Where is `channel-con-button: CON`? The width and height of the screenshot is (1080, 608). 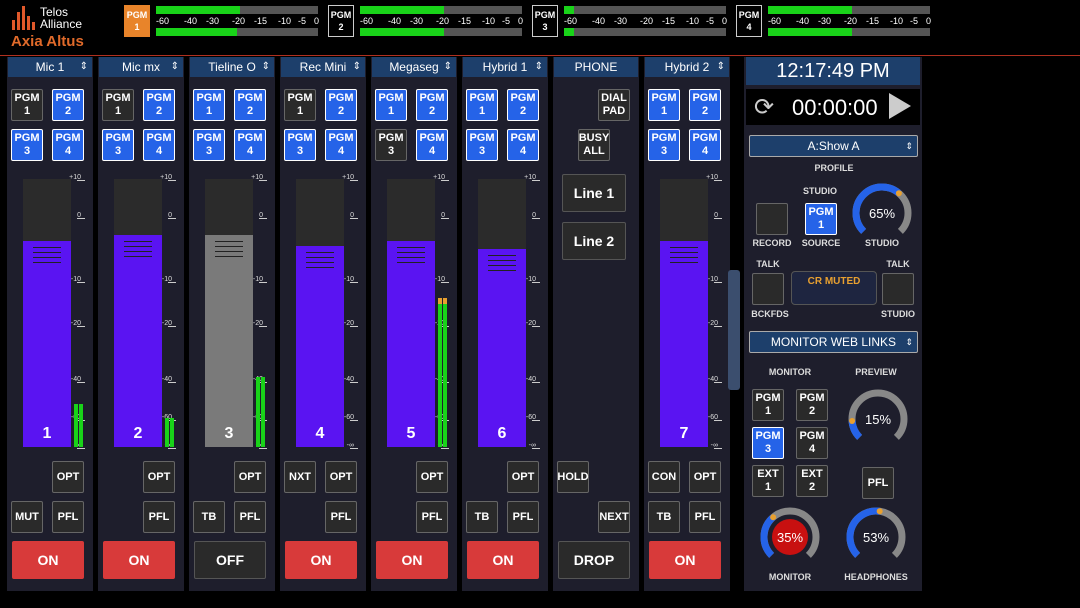
channel-con-button: CON is located at coordinates (664, 477).